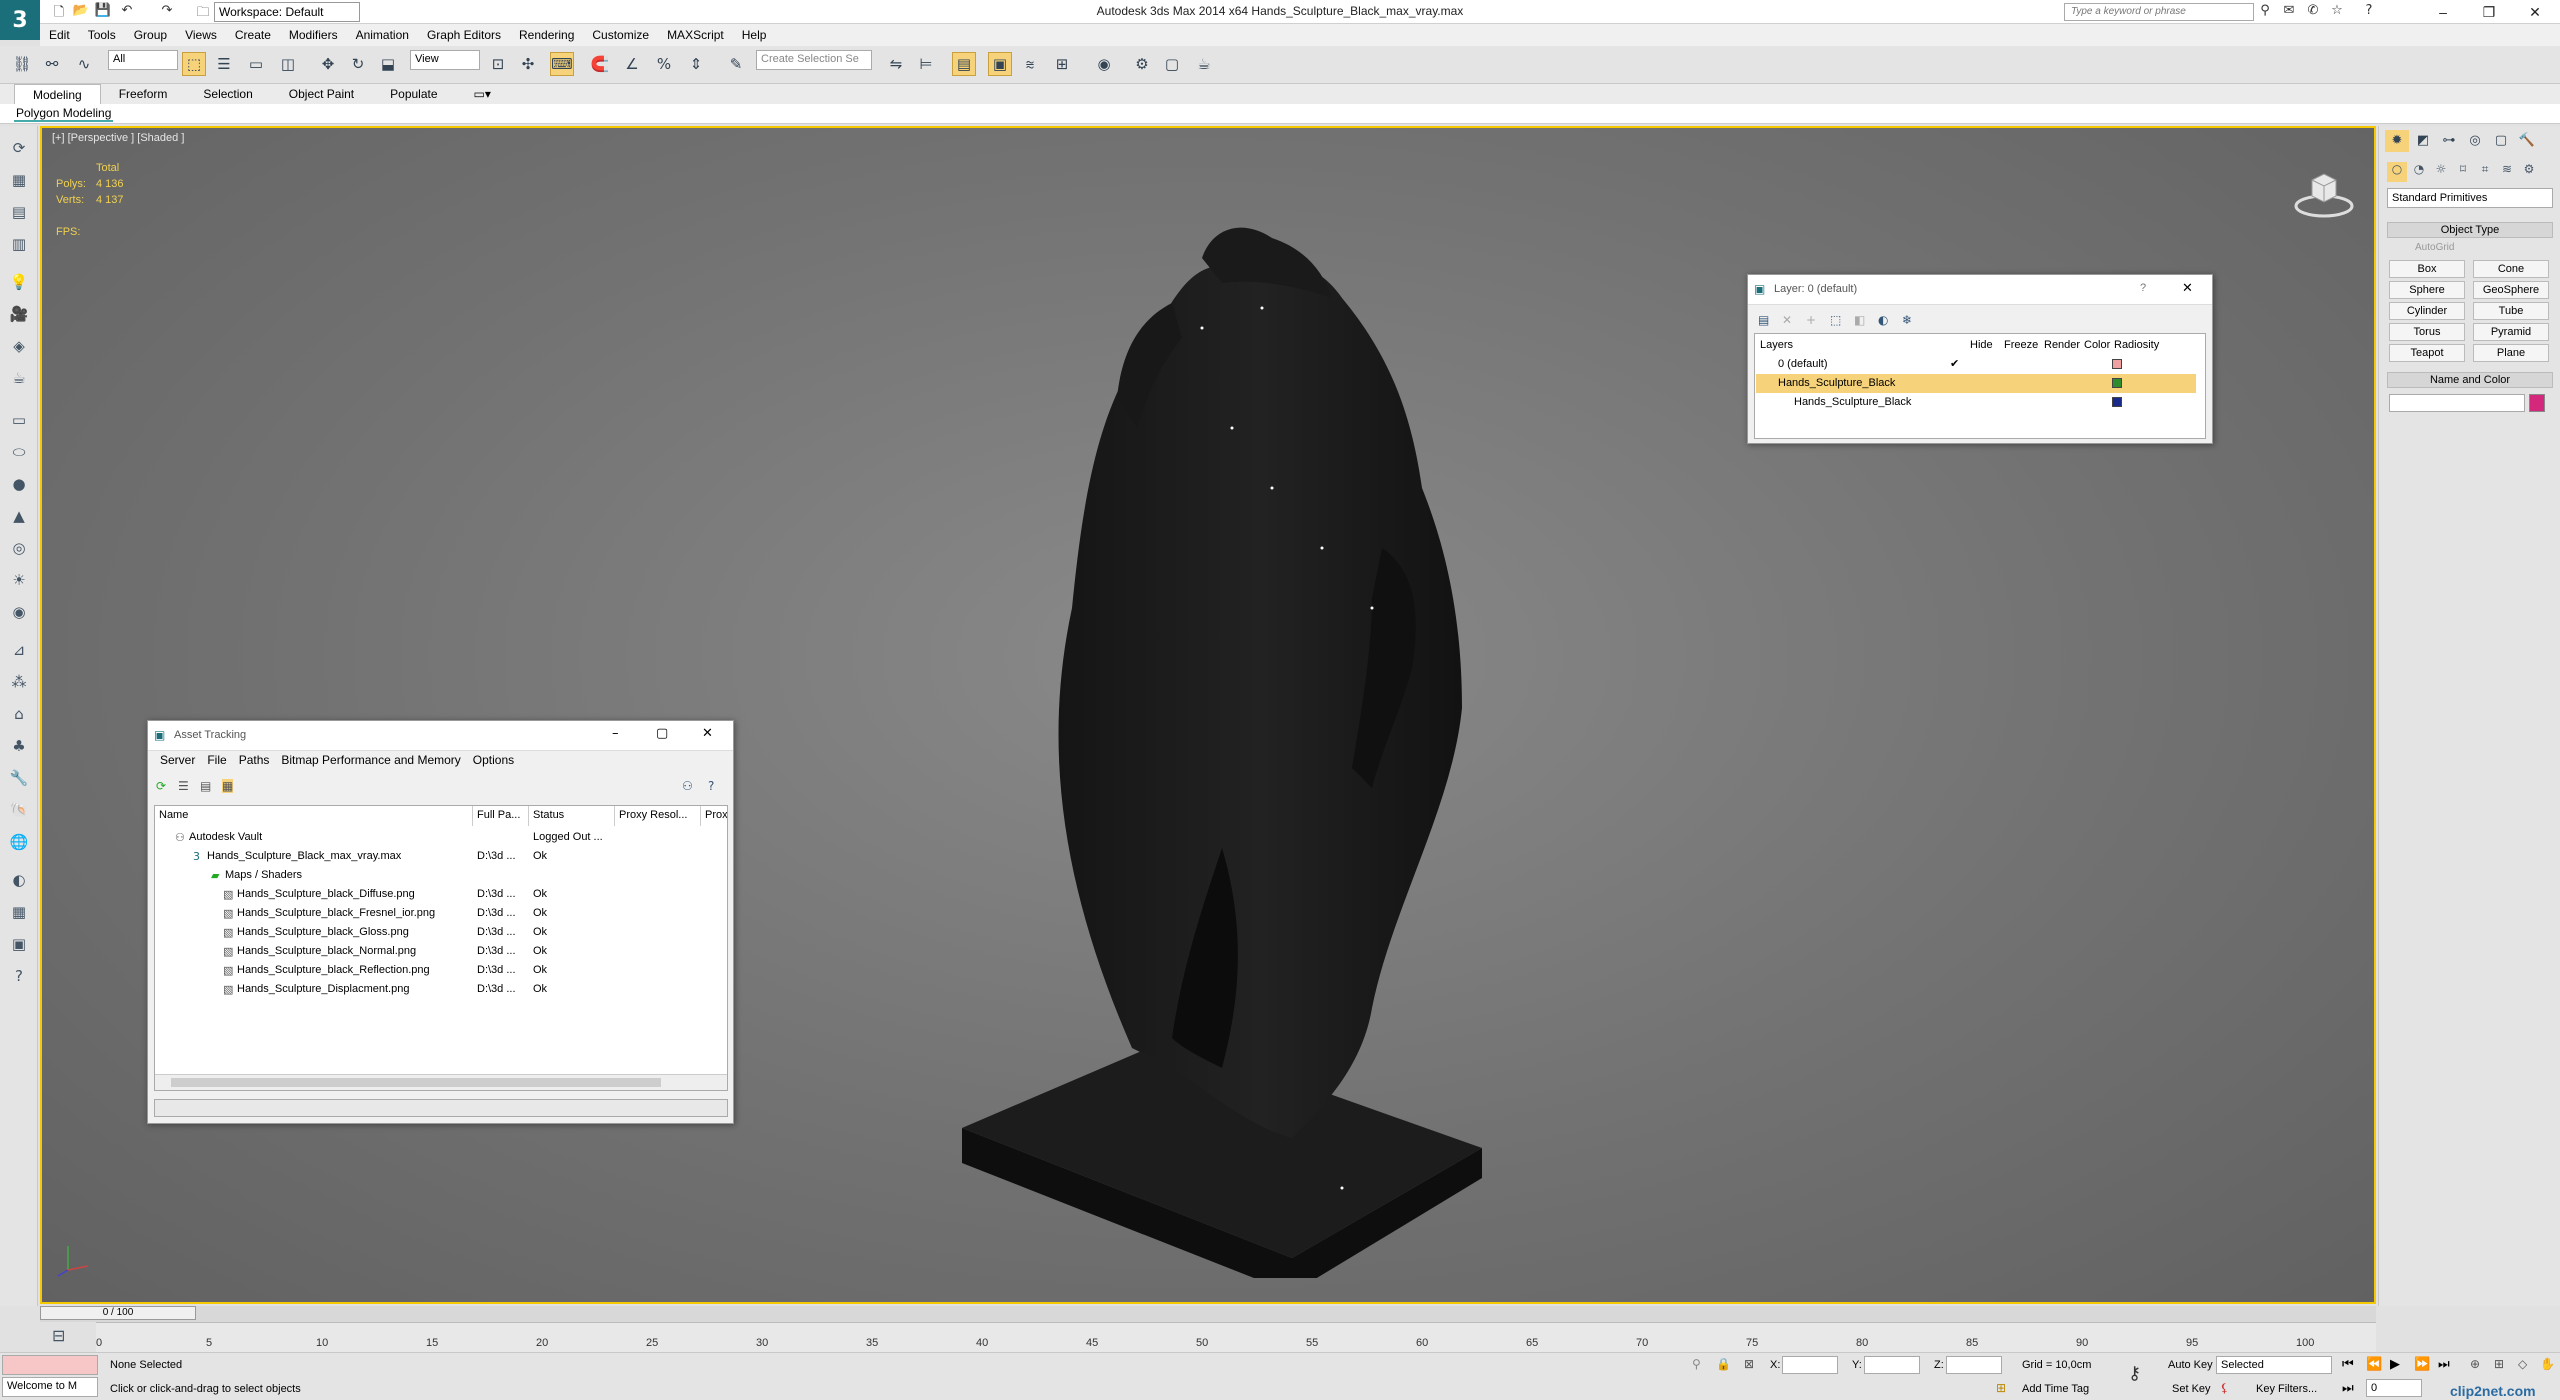 Image resolution: width=2560 pixels, height=1400 pixels. What do you see at coordinates (1883, 320) in the screenshot?
I see `hide-all-icon: ◐` at bounding box center [1883, 320].